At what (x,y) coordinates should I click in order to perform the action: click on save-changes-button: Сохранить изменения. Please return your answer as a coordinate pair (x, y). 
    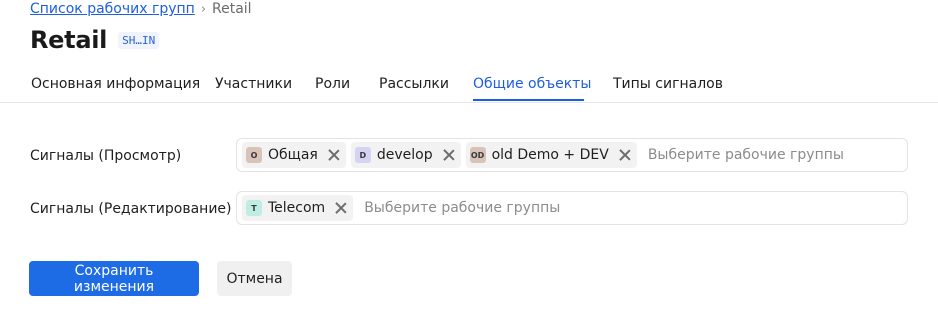
    Looking at the image, I should click on (114, 278).